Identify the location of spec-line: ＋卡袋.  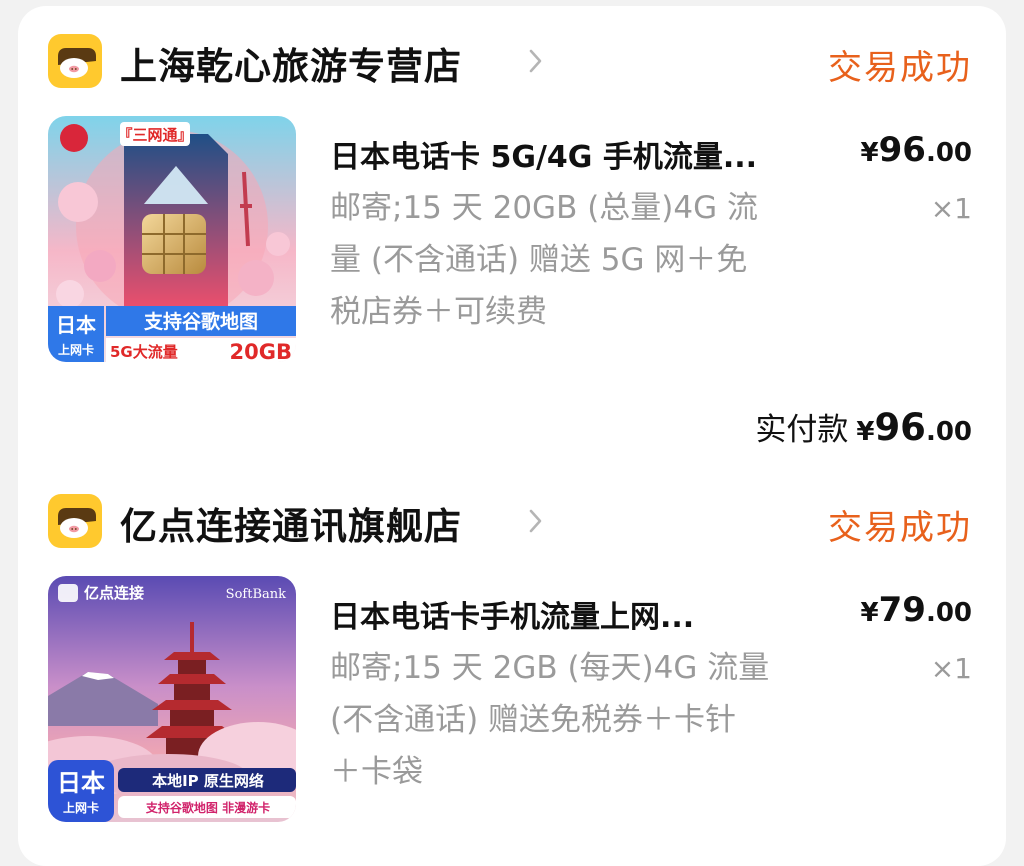
(376, 772).